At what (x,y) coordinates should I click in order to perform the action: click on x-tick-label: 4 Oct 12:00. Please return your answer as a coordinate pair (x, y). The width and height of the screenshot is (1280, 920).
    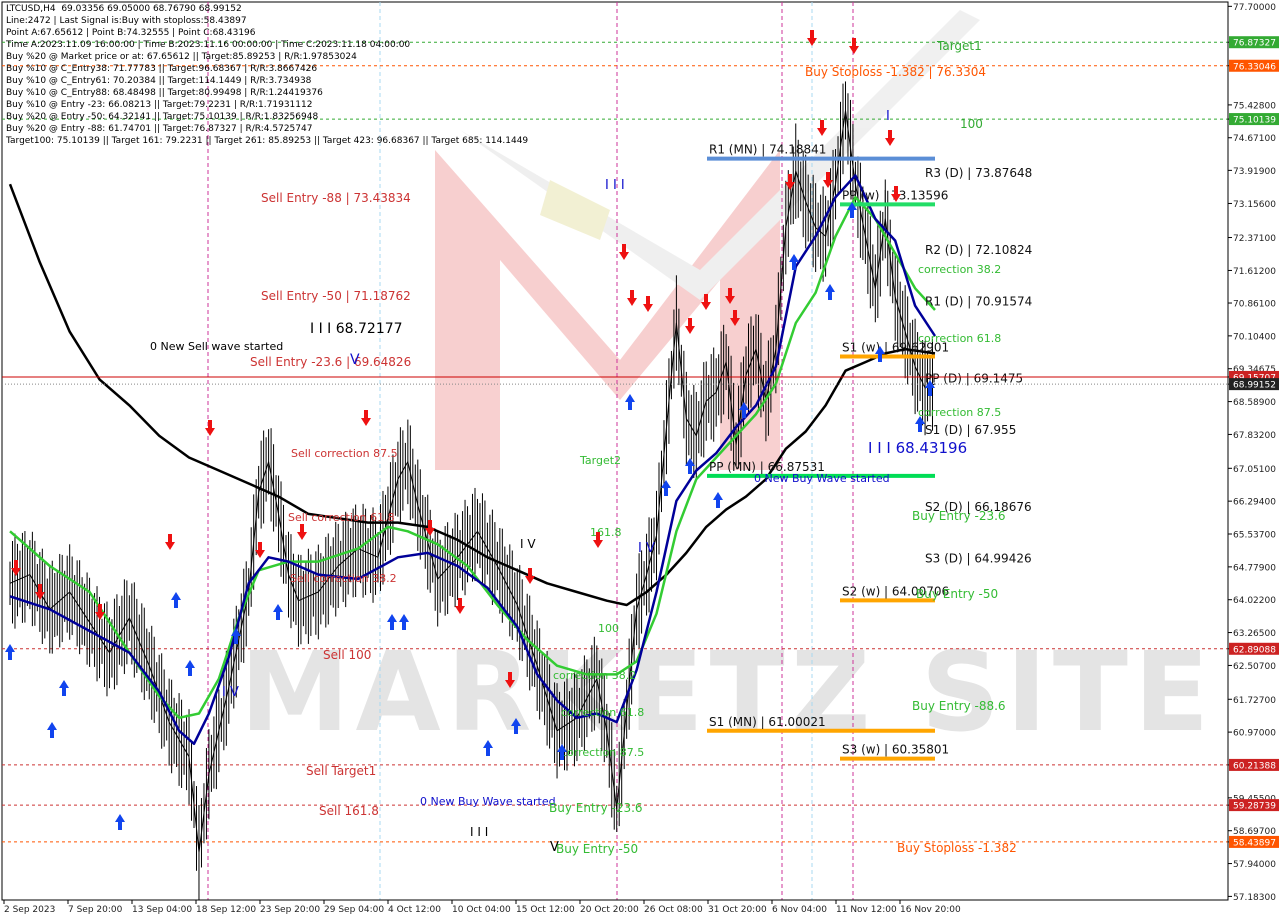
    Looking at the image, I should click on (414, 910).